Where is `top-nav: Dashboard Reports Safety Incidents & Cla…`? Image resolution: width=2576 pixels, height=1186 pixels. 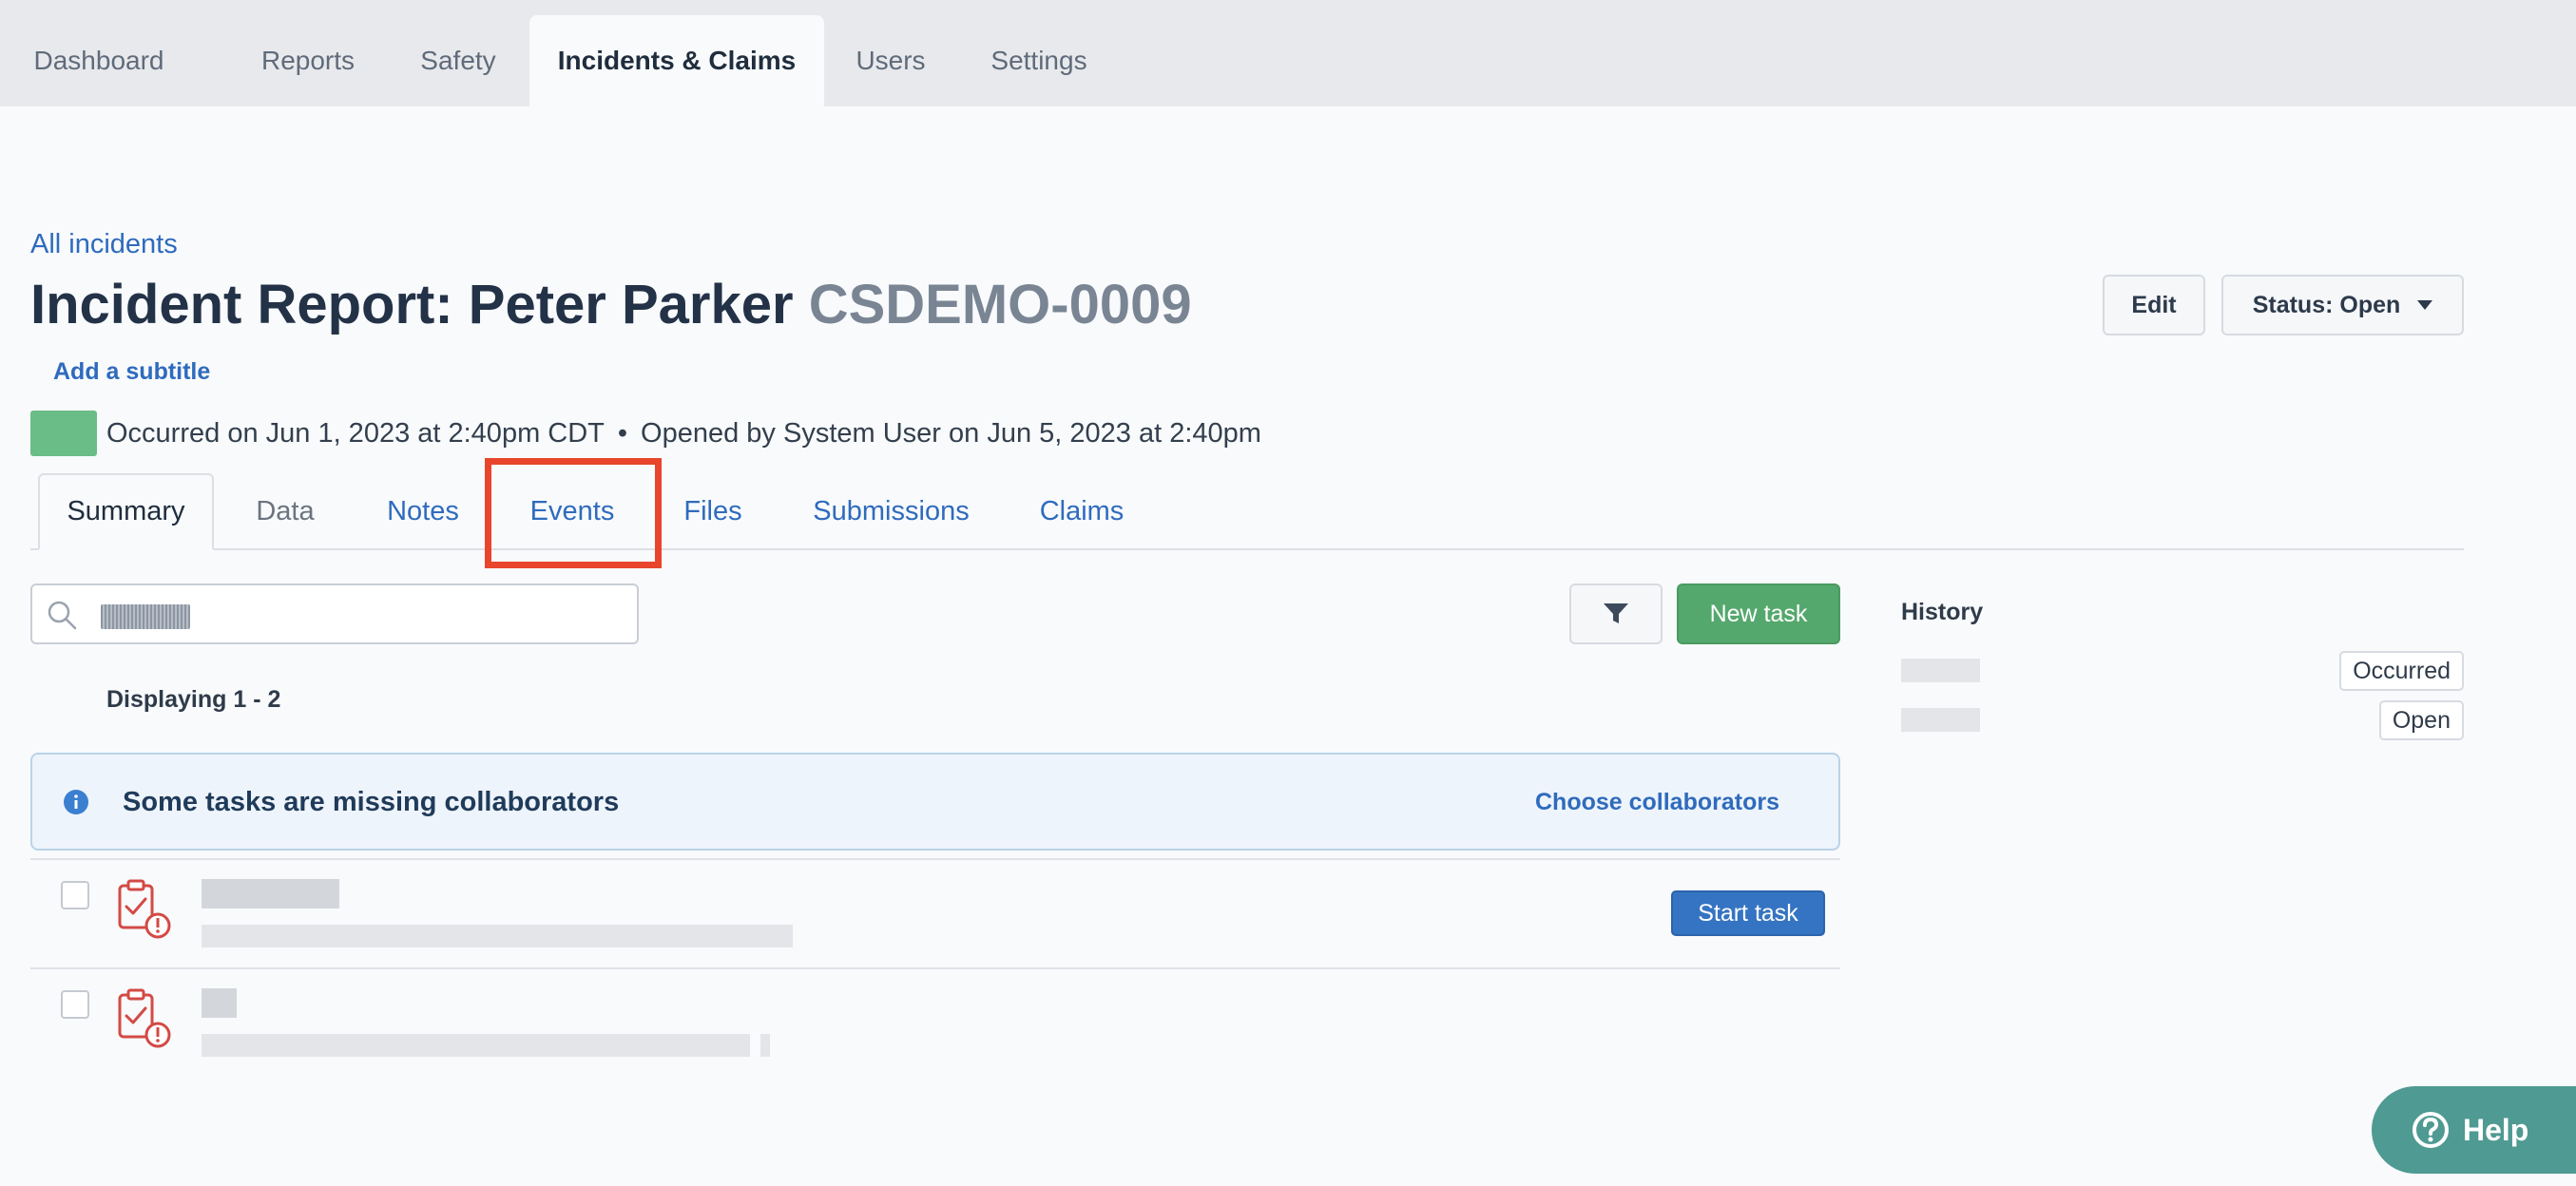 top-nav: Dashboard Reports Safety Incidents & Cla… is located at coordinates (1288, 53).